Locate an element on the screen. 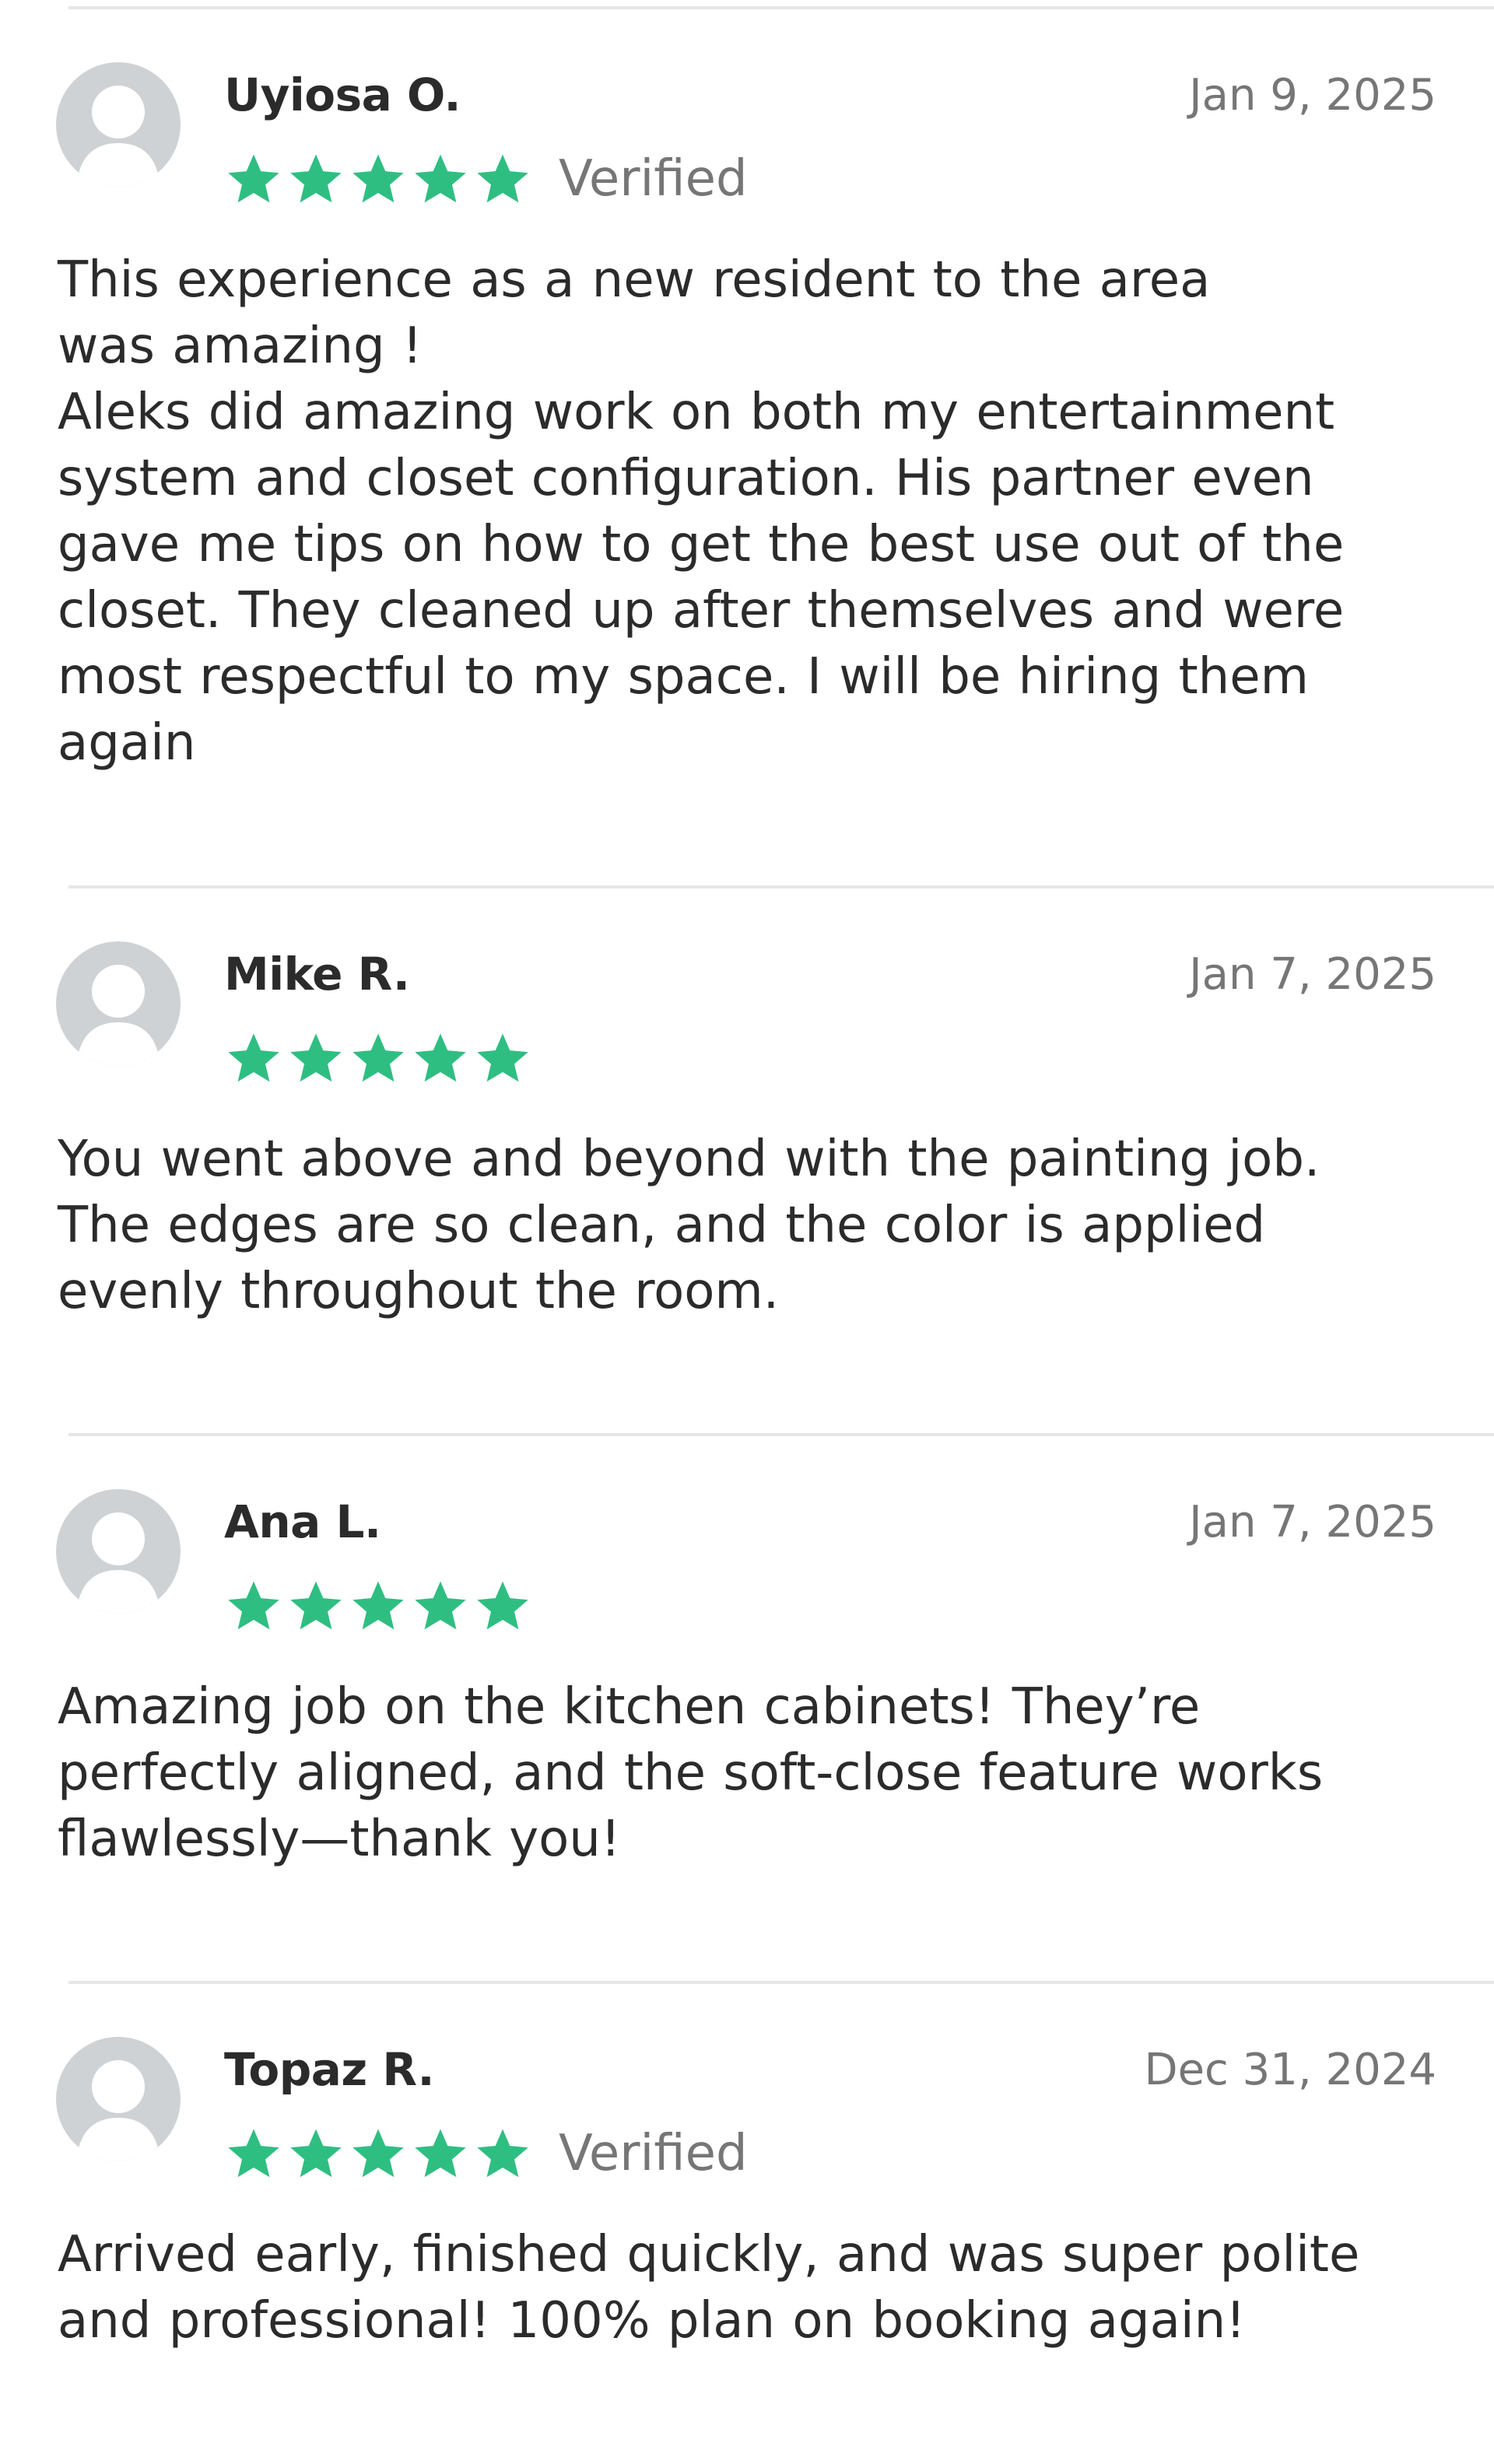 The height and width of the screenshot is (2464, 1494). review-date: Dec 31, 2024 is located at coordinates (1290, 2070).